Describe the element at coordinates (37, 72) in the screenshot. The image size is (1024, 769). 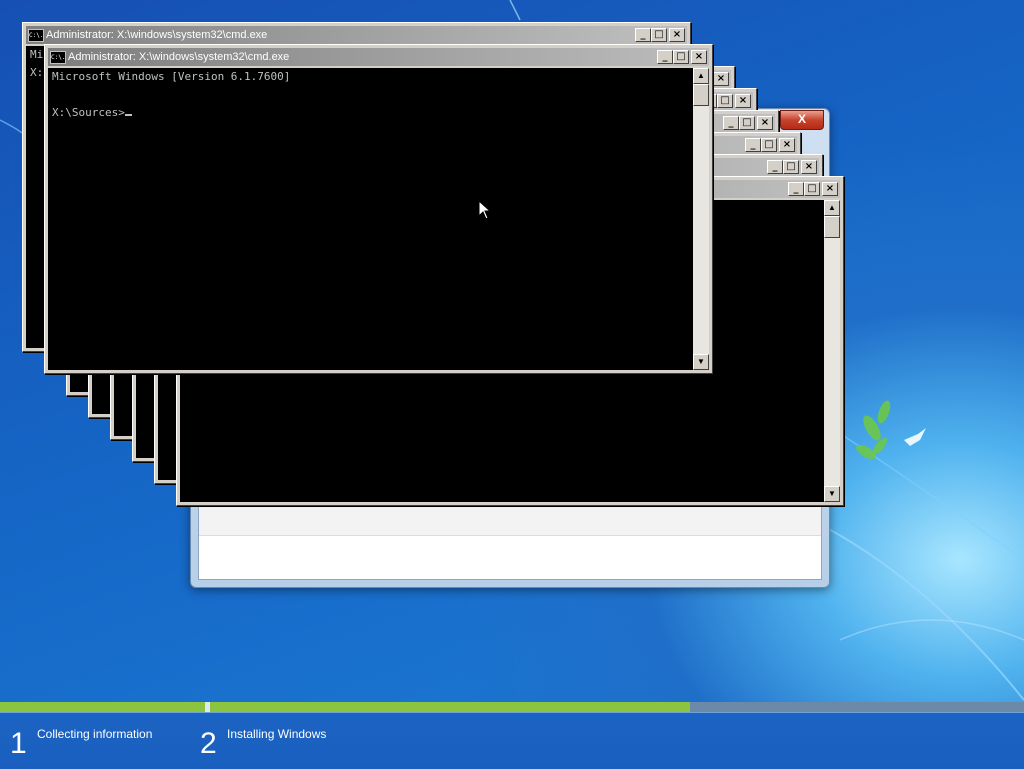
I see `console-text: X:` at that location.